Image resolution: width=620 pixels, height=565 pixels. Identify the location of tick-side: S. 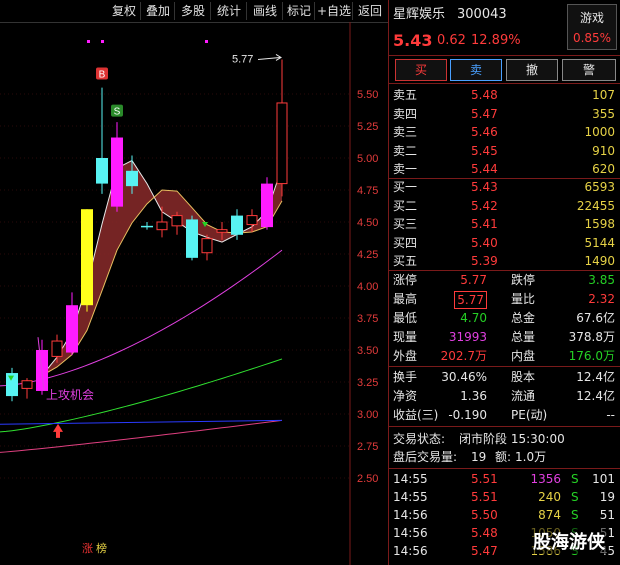
(575, 515).